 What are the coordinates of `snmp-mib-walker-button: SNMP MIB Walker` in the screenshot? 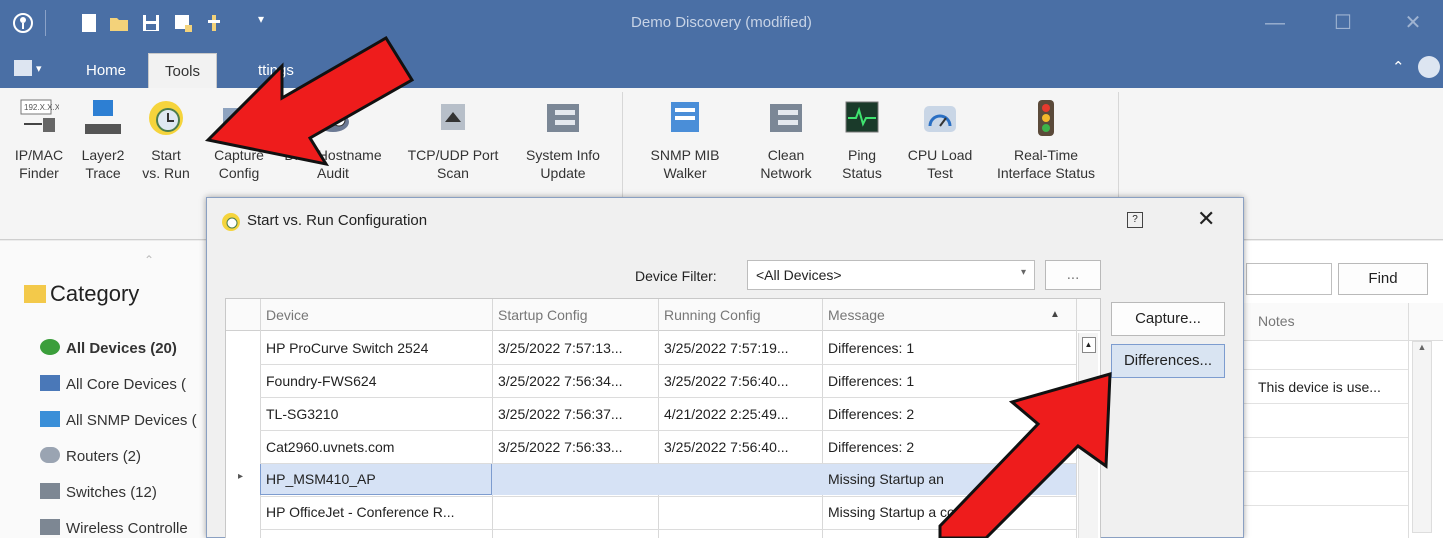 It's located at (685, 140).